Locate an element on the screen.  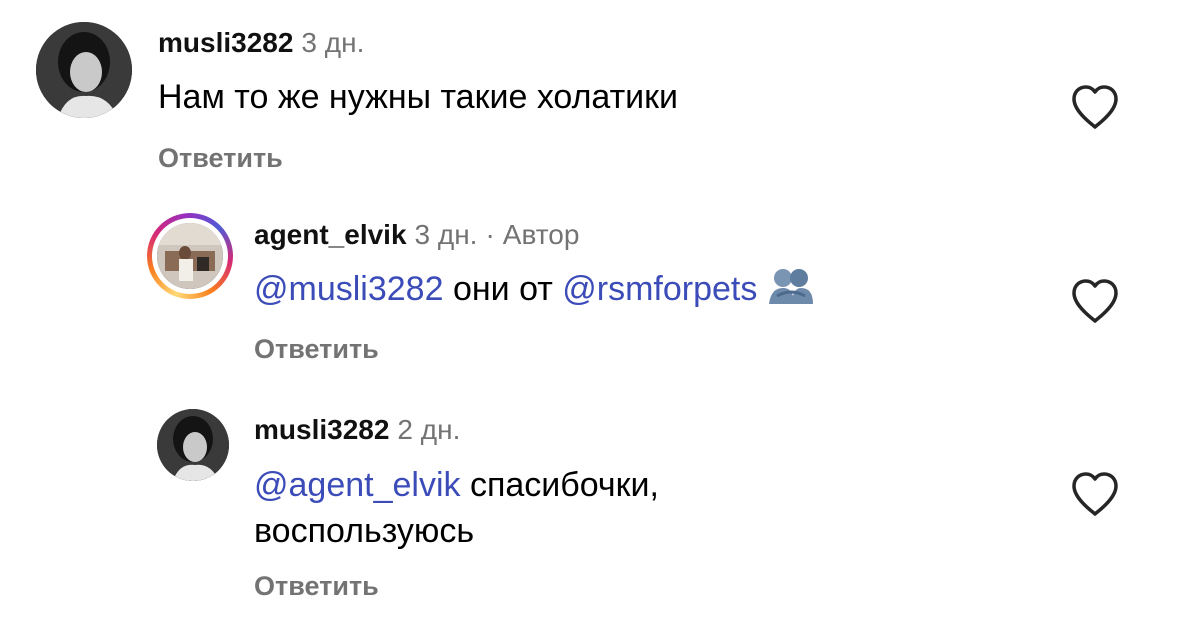
username: agent_elvik is located at coordinates (330, 234).